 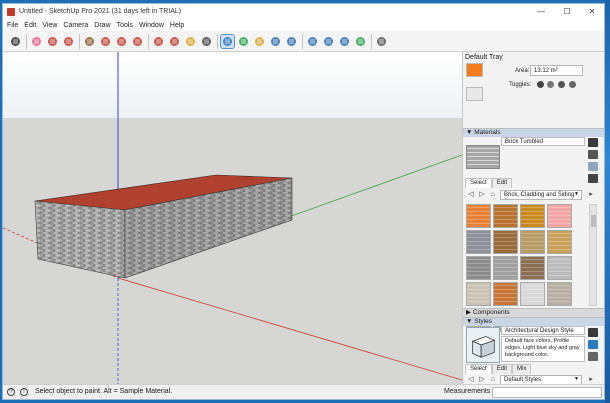 What do you see at coordinates (474, 70) in the screenshot?
I see `entity-face-color-swatch` at bounding box center [474, 70].